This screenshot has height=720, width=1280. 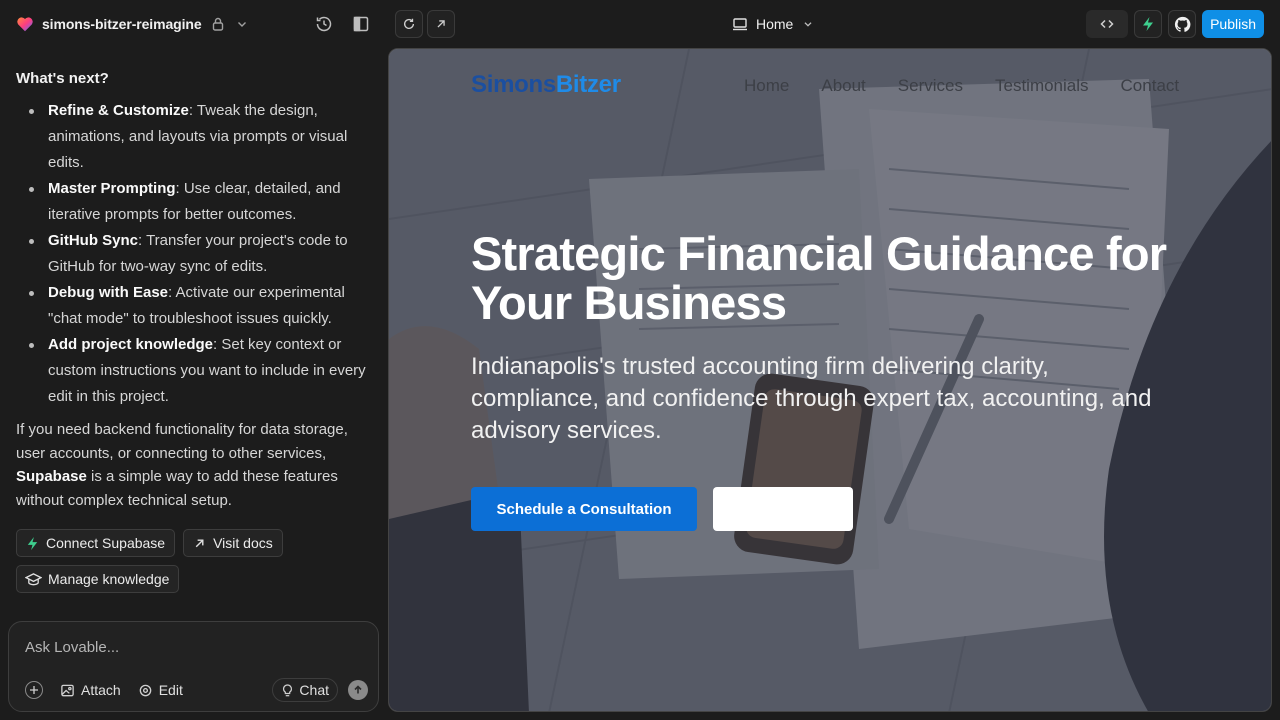 What do you see at coordinates (67, 690) in the screenshot?
I see `image-icon` at bounding box center [67, 690].